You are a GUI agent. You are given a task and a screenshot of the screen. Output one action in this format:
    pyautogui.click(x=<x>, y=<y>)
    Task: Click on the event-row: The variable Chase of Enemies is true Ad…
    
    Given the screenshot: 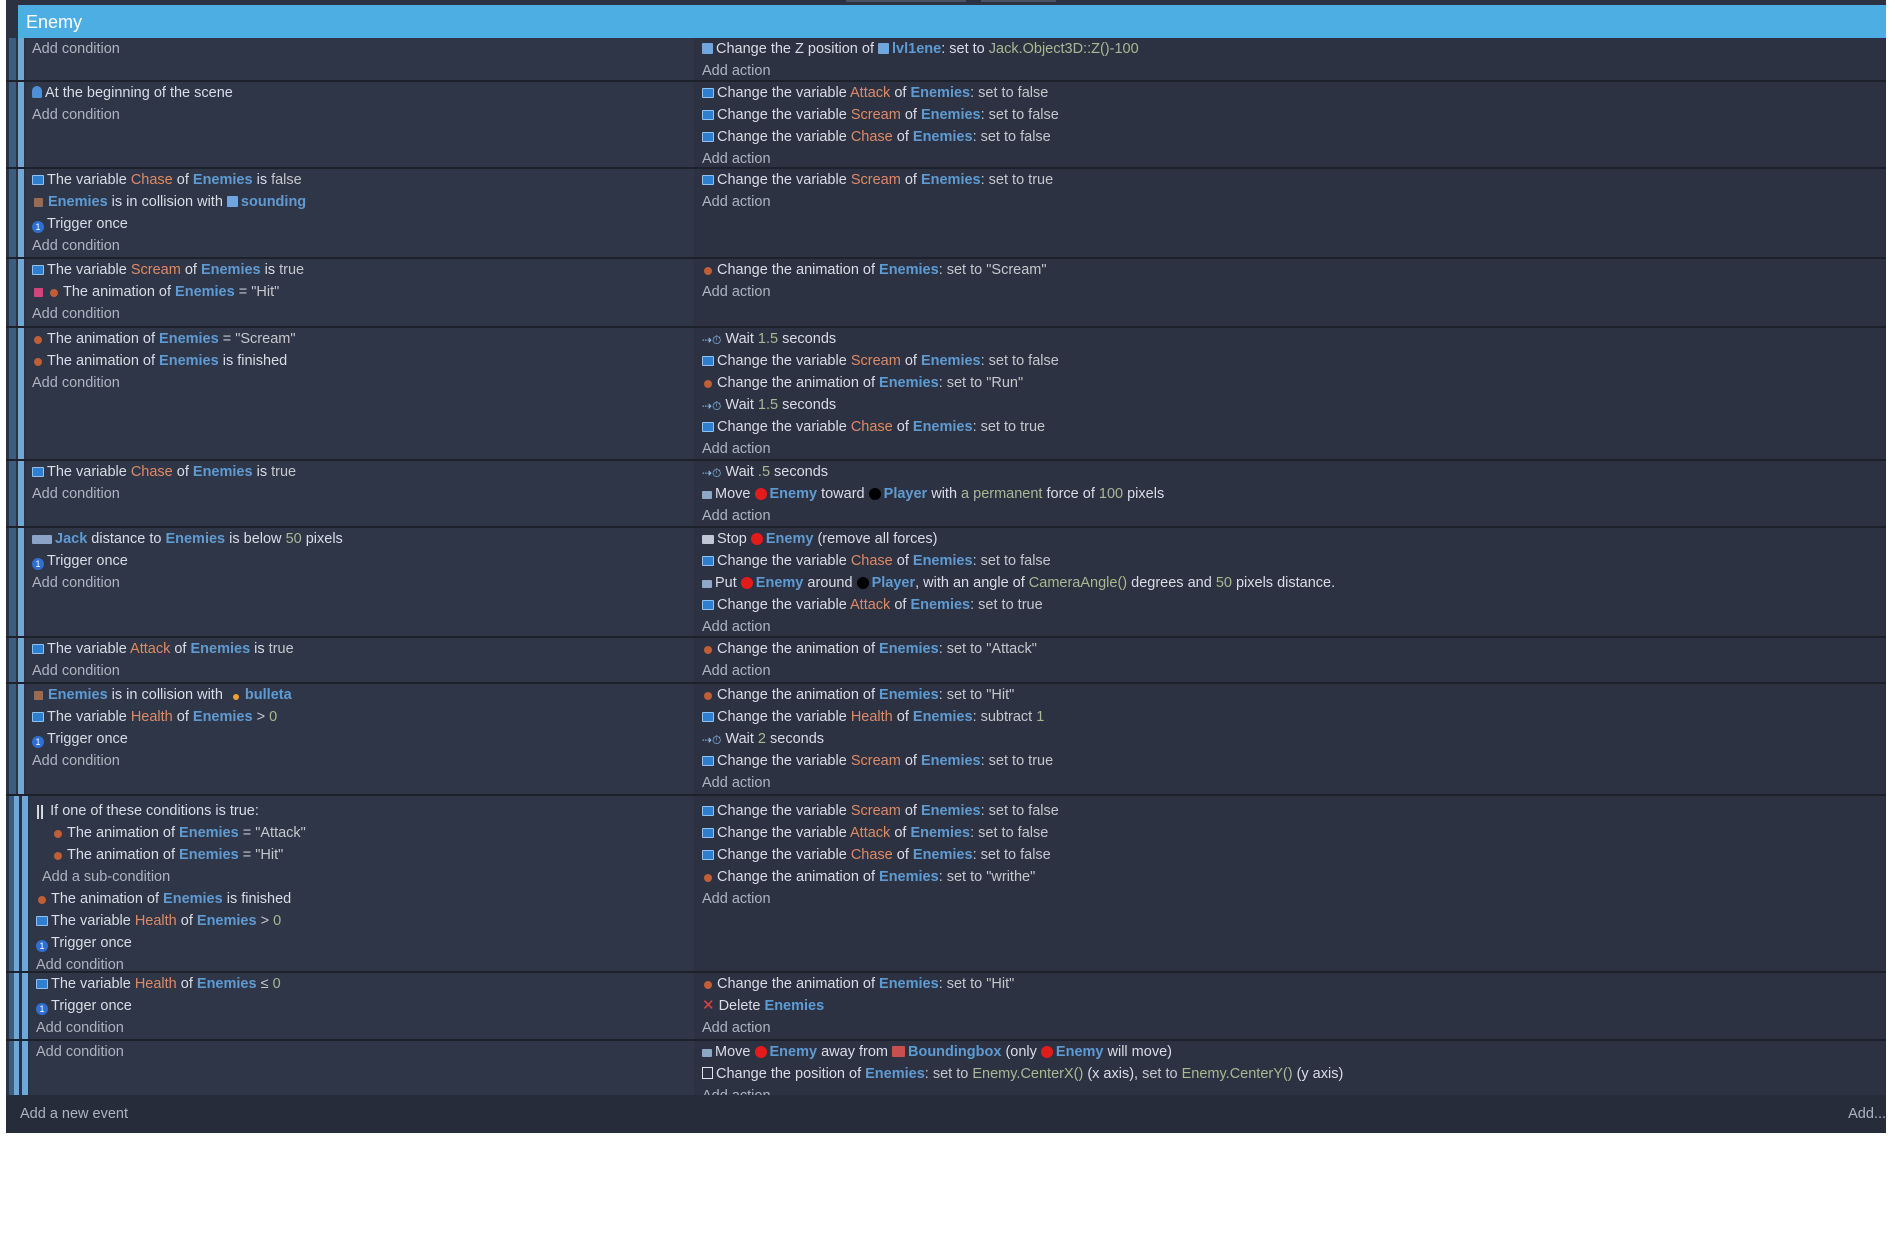 What is the action you would take?
    pyautogui.click(x=946, y=494)
    